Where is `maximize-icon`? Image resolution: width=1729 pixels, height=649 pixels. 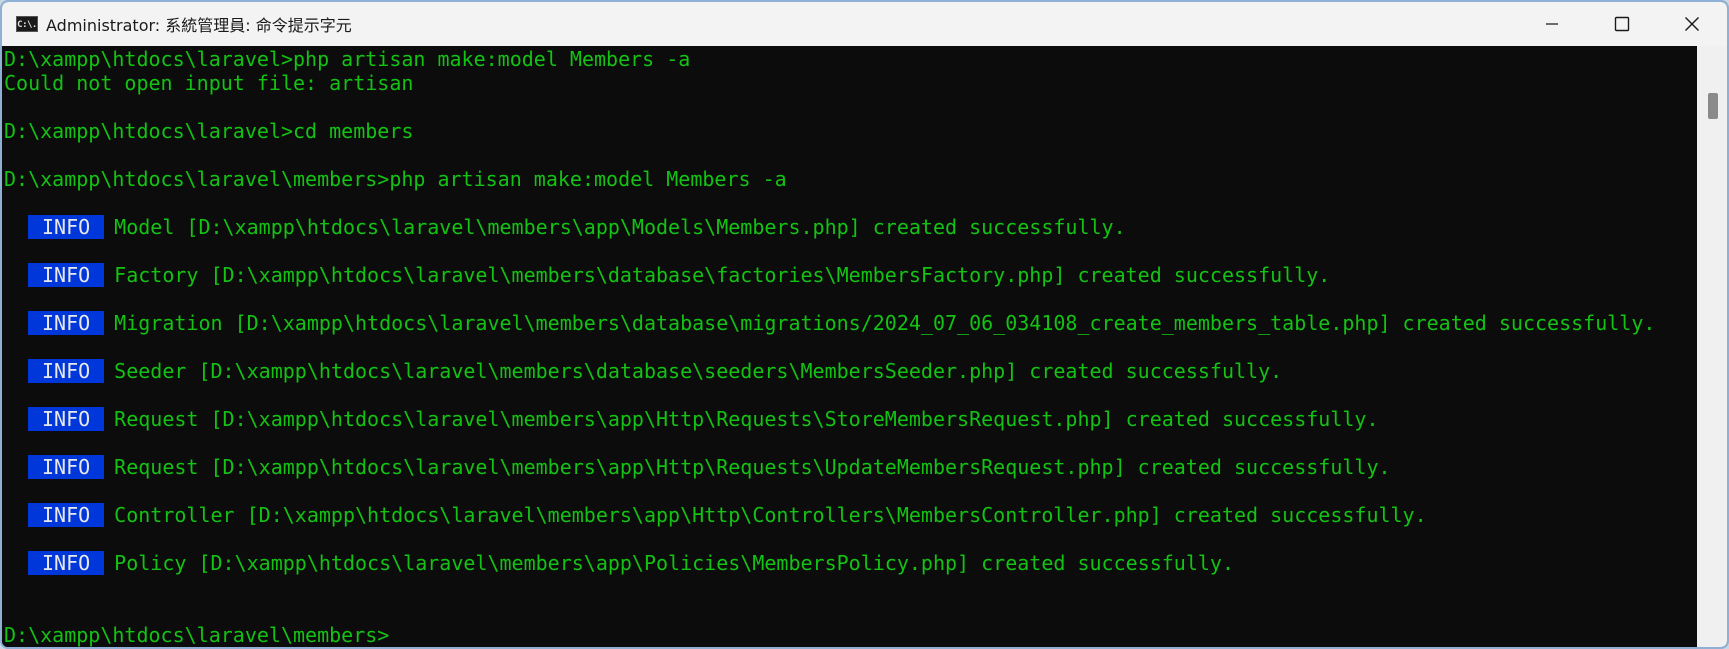
maximize-icon is located at coordinates (1622, 24).